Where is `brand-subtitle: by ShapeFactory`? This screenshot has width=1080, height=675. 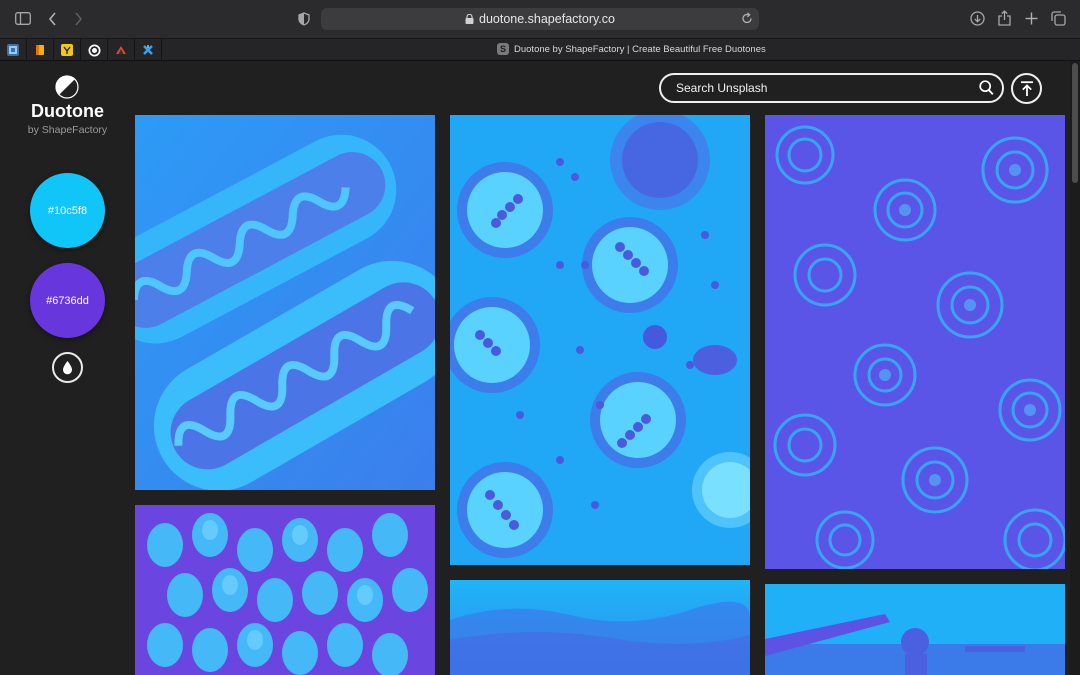 brand-subtitle: by ShapeFactory is located at coordinates (67, 130).